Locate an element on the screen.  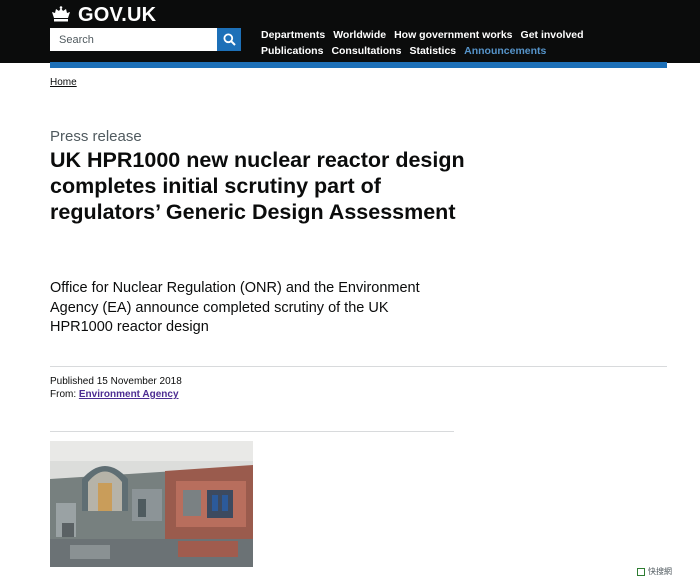
reactor-cutaway-image is located at coordinates (151, 504).